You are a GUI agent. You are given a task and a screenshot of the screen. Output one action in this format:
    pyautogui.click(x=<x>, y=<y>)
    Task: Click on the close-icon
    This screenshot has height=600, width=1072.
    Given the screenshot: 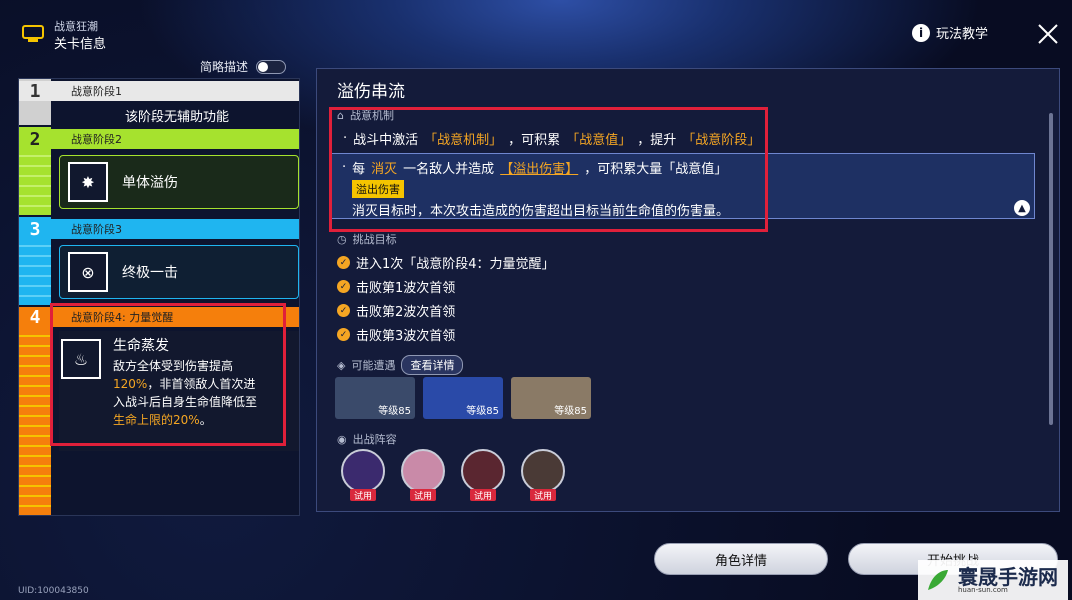 What is the action you would take?
    pyautogui.click(x=1048, y=34)
    